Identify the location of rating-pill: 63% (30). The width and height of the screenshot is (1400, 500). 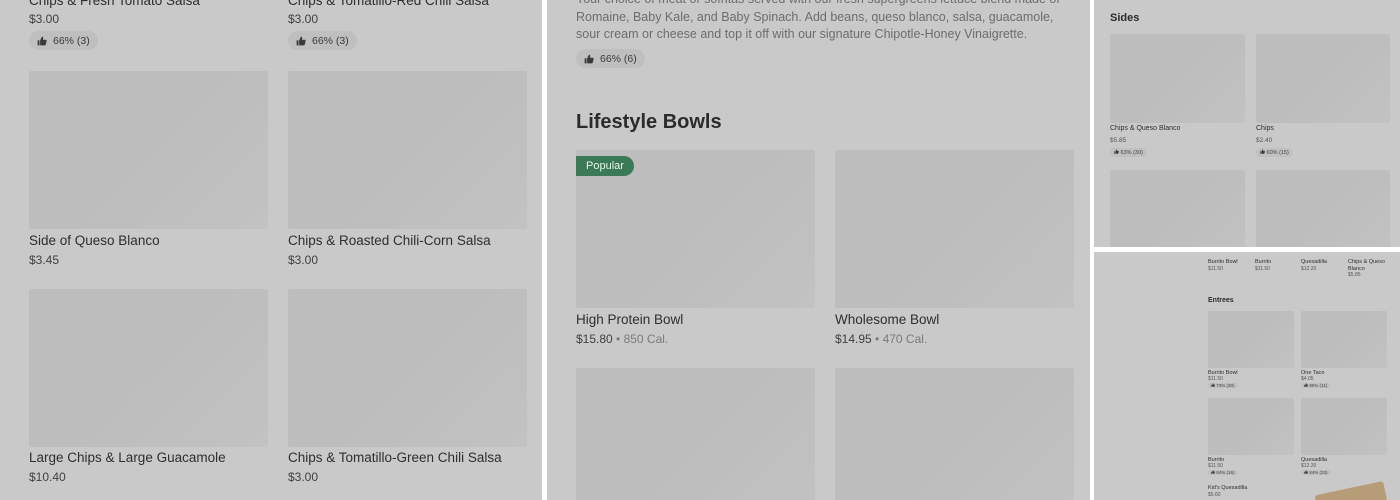
(1128, 152).